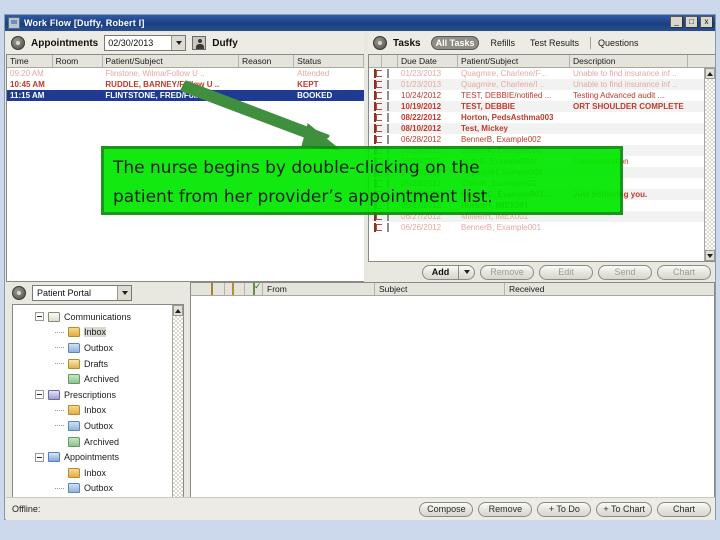 The width and height of the screenshot is (720, 540). What do you see at coordinates (390, 61) in the screenshot?
I see `column-header-check` at bounding box center [390, 61].